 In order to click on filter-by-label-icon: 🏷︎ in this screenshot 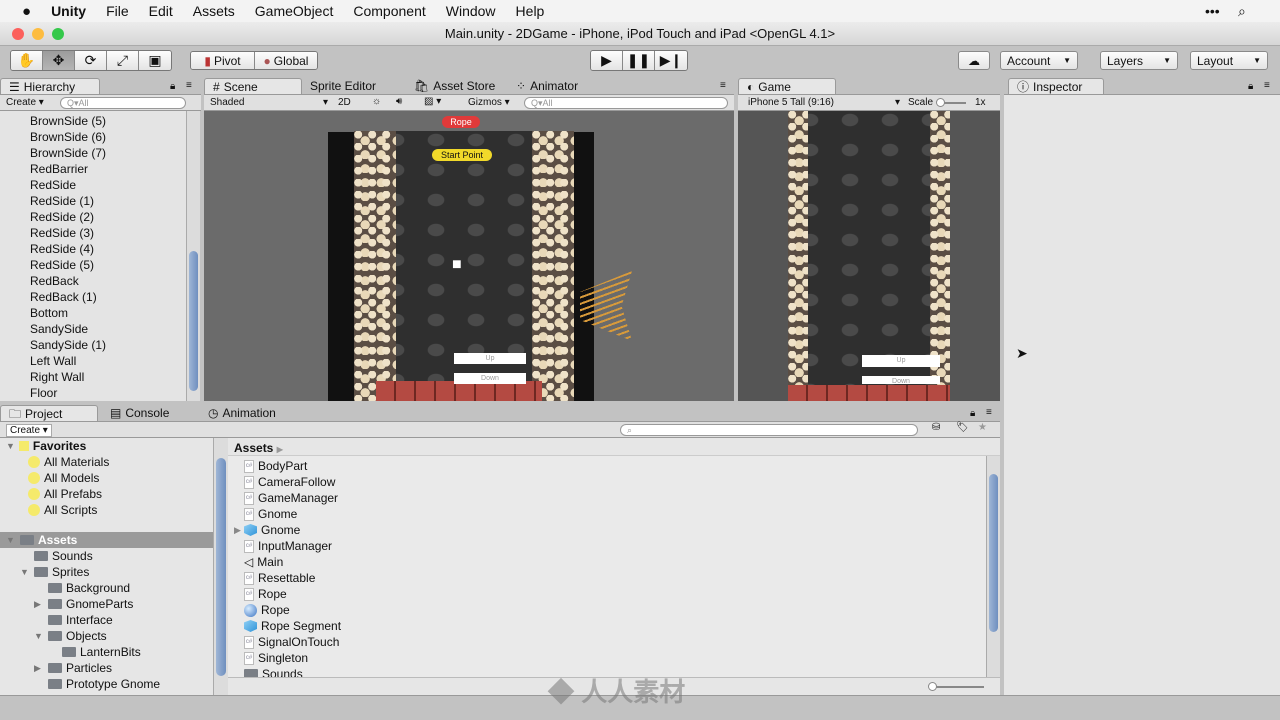, I will do `click(962, 427)`.